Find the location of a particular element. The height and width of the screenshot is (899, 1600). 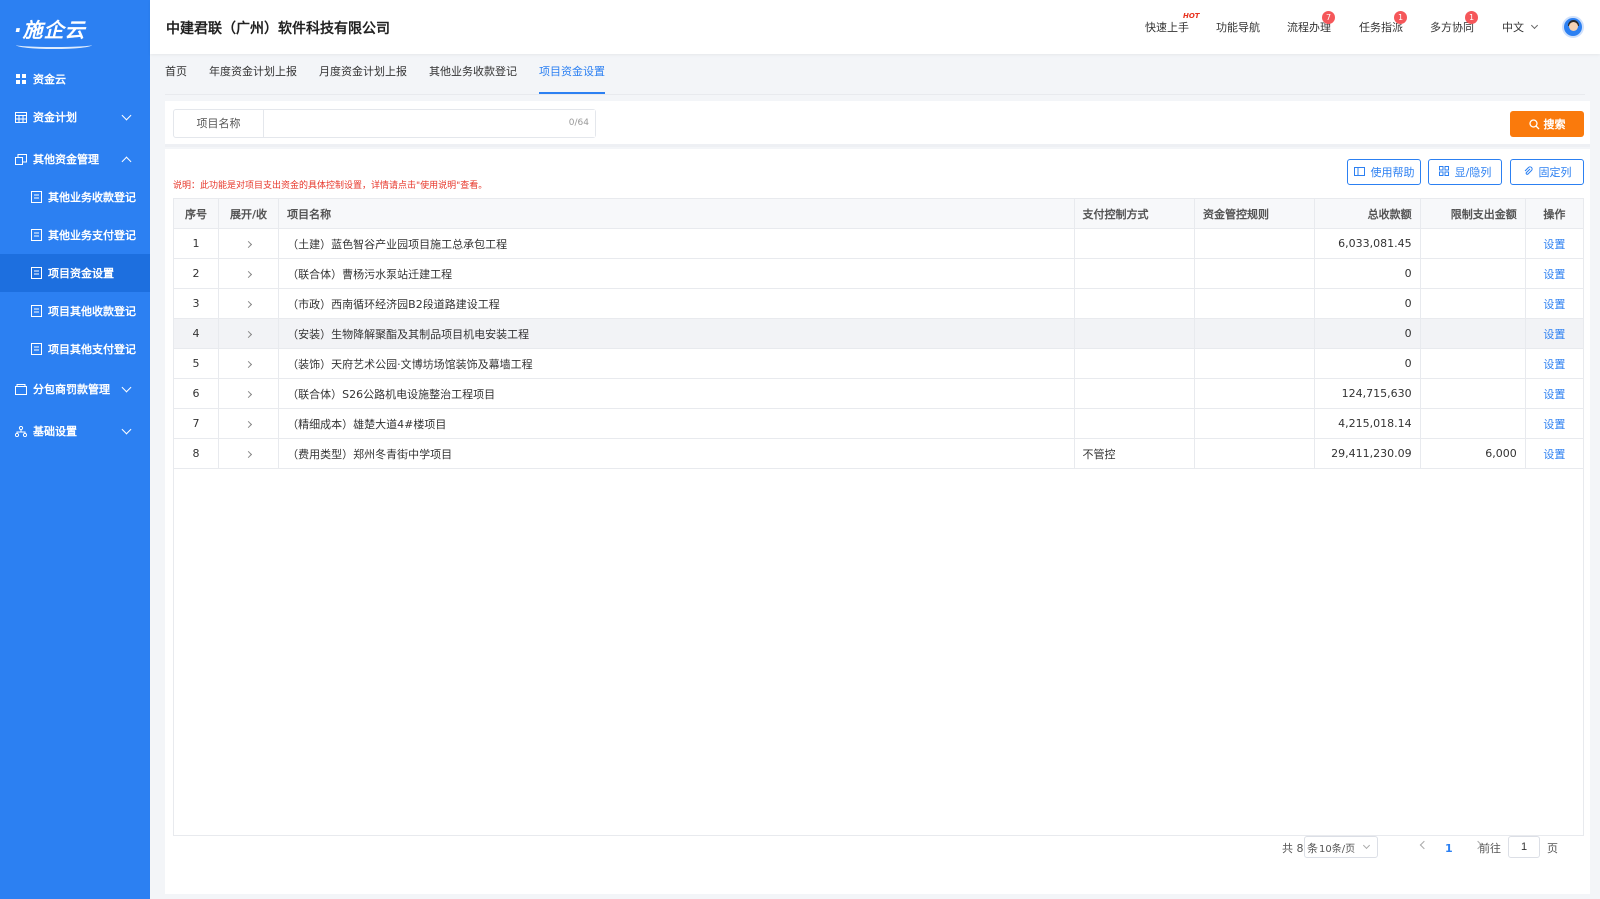

table-row: 3 （市政）西南循环经济园B2段道路建设工程 0 设置 is located at coordinates (879, 303).